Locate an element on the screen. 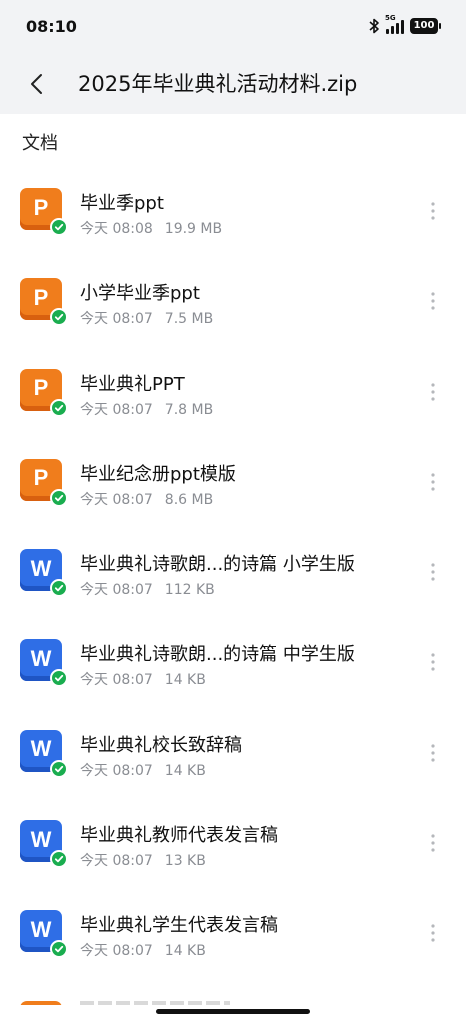 Image resolution: width=466 pixels, height=1024 pixels. bluetooth-icon is located at coordinates (374, 26).